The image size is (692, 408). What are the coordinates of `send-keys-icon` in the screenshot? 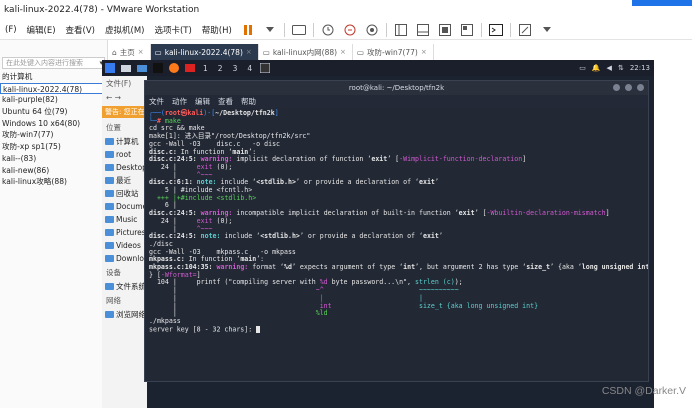 It's located at (299, 30).